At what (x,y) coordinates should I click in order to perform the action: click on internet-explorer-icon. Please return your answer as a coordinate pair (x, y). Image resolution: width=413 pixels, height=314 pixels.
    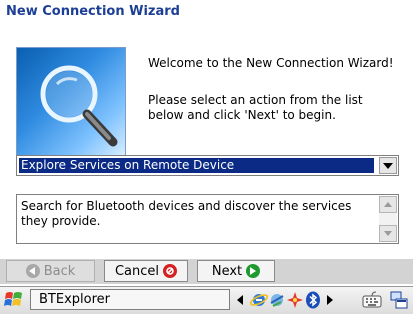
    Looking at the image, I should click on (259, 300).